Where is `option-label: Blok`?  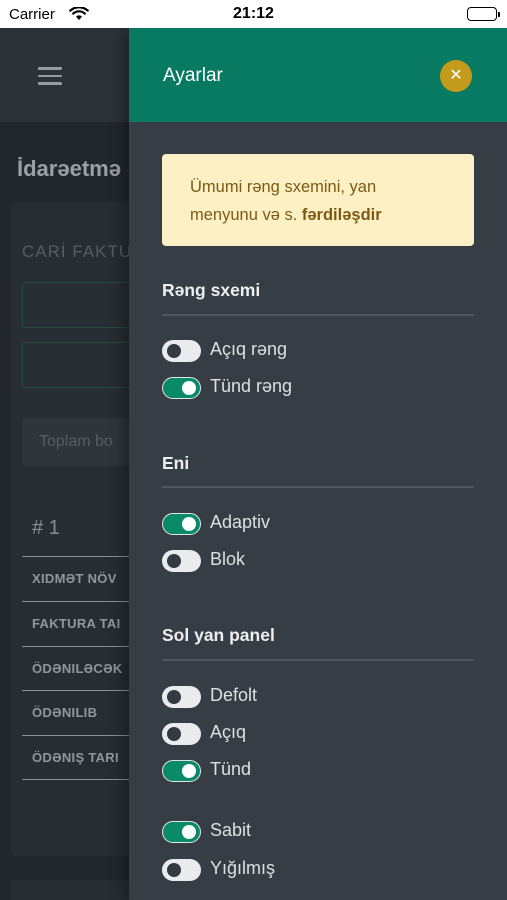
option-label: Blok is located at coordinates (228, 559).